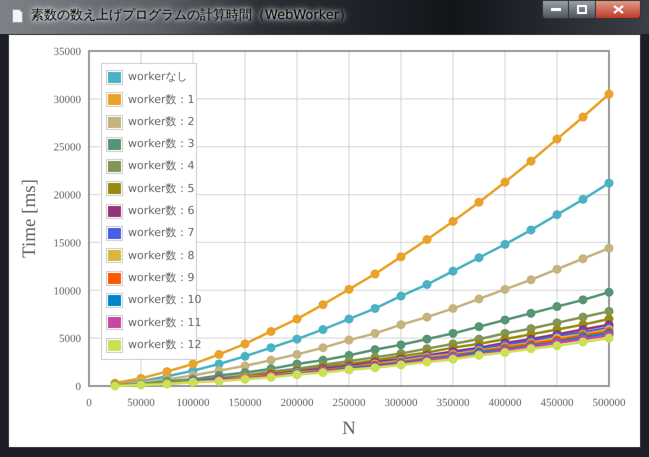 This screenshot has width=649, height=457. Describe the element at coordinates (161, 166) in the screenshot. I see `legend-label: worker数：4` at that location.